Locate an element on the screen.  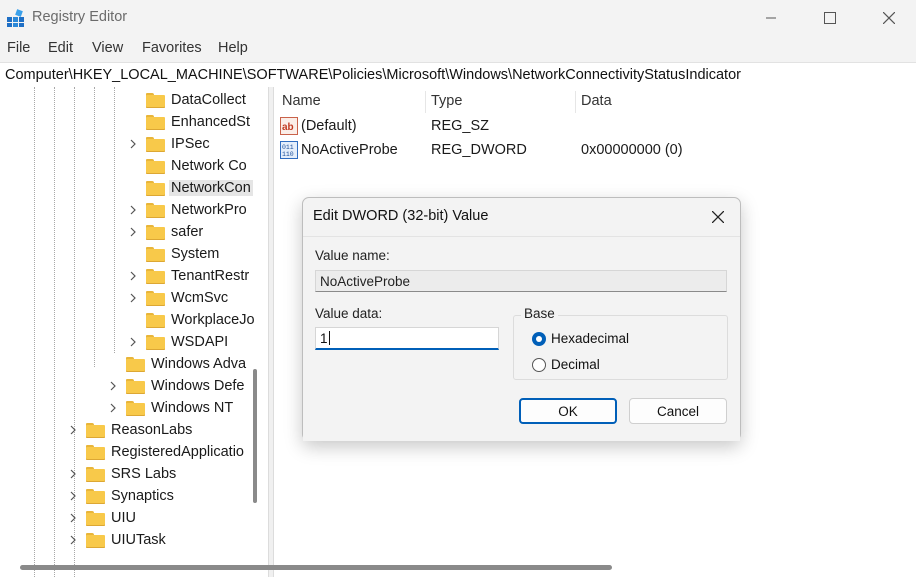
tree-item: IPSec is located at coordinates (168, 144).